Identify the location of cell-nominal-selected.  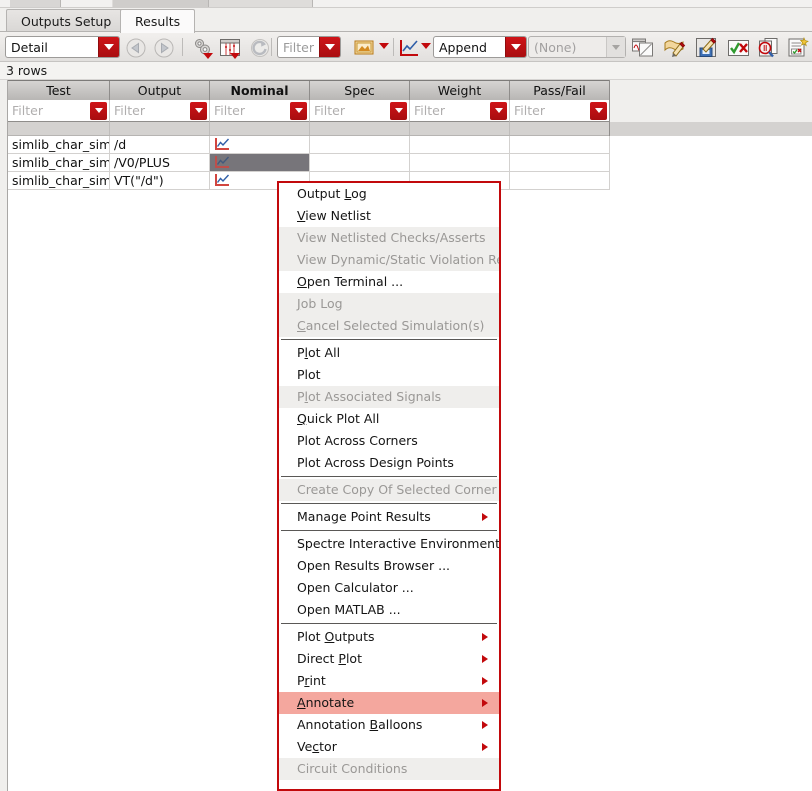
(260, 162).